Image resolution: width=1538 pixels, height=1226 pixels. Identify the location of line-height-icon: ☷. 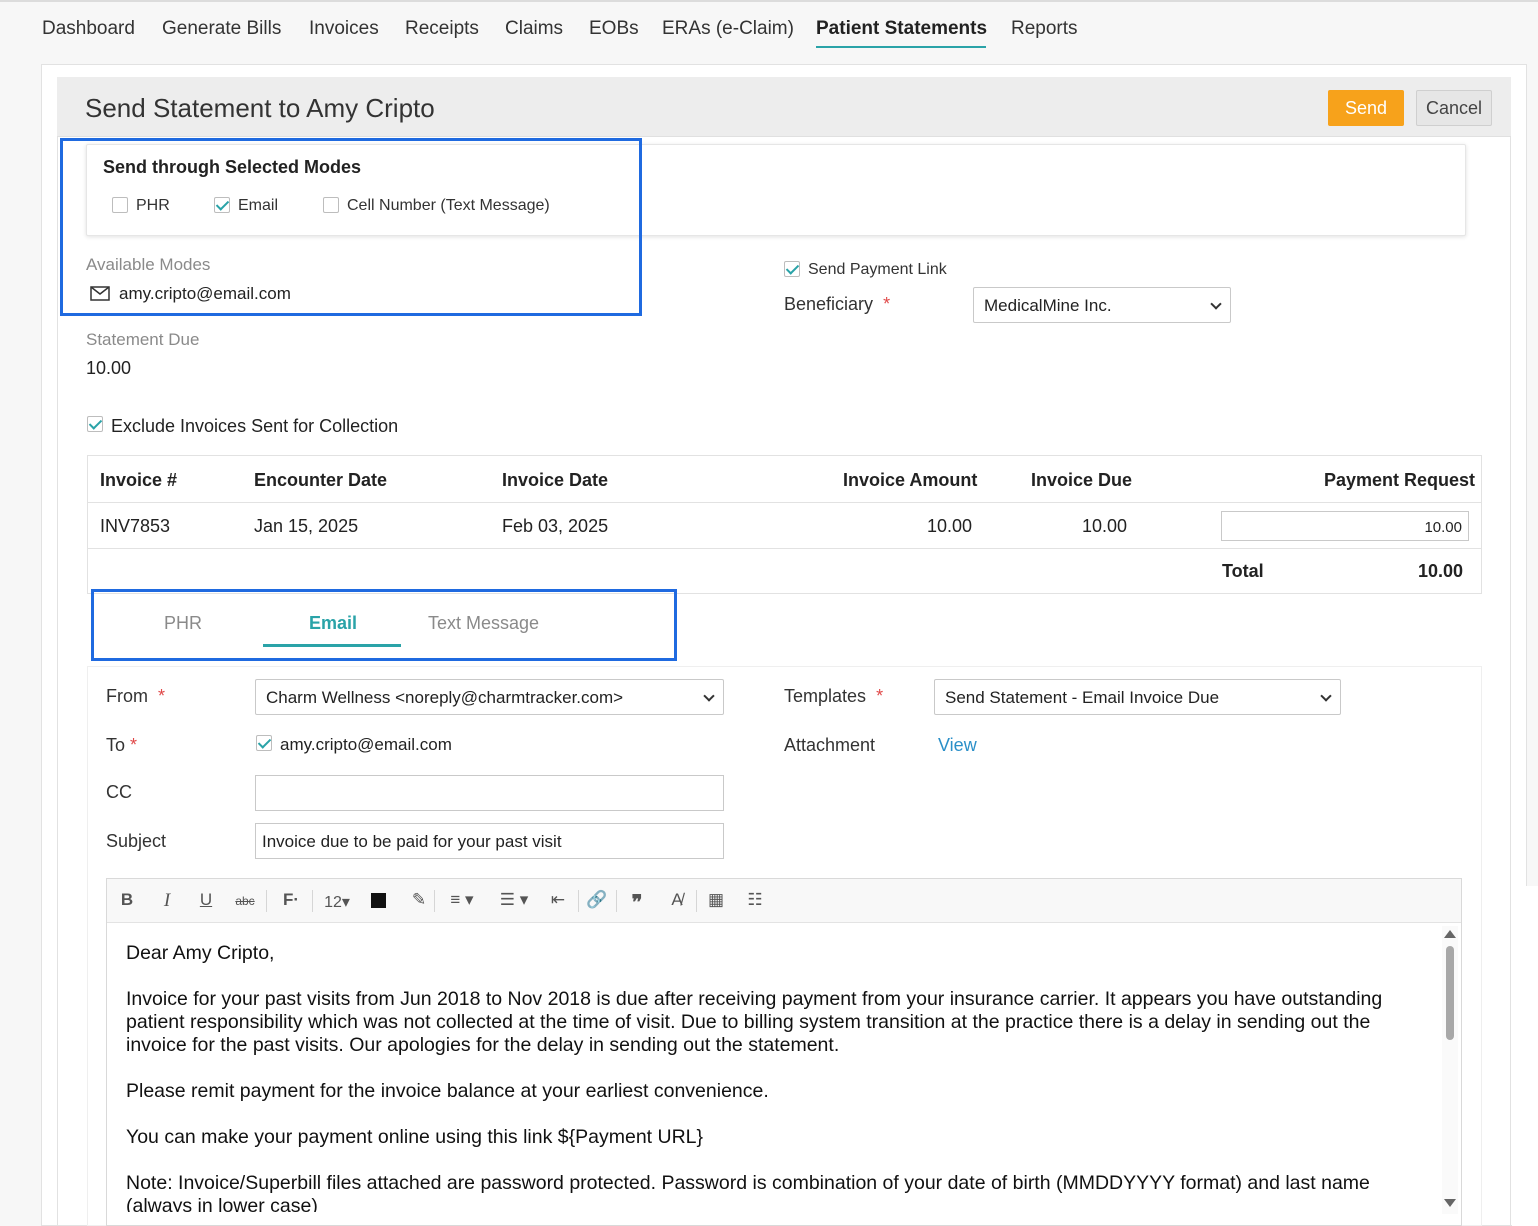
(755, 900).